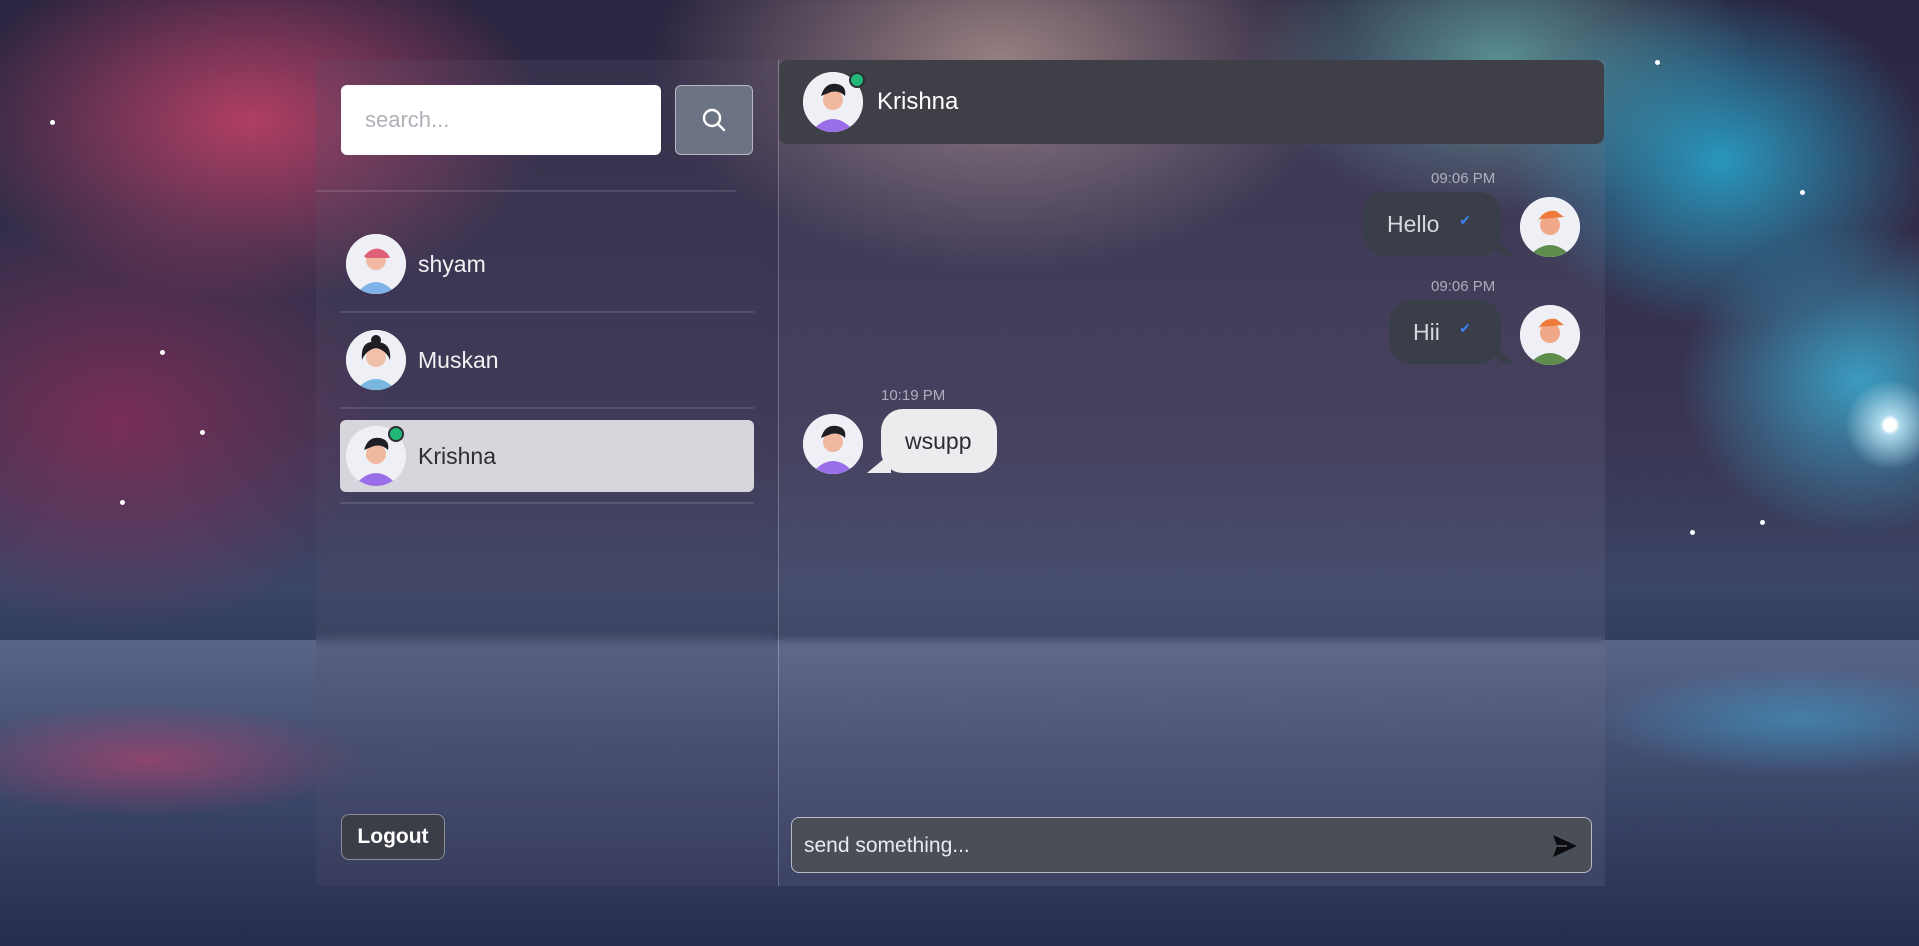 The width and height of the screenshot is (1919, 946). What do you see at coordinates (1413, 223) in the screenshot?
I see `message-text: Hello` at bounding box center [1413, 223].